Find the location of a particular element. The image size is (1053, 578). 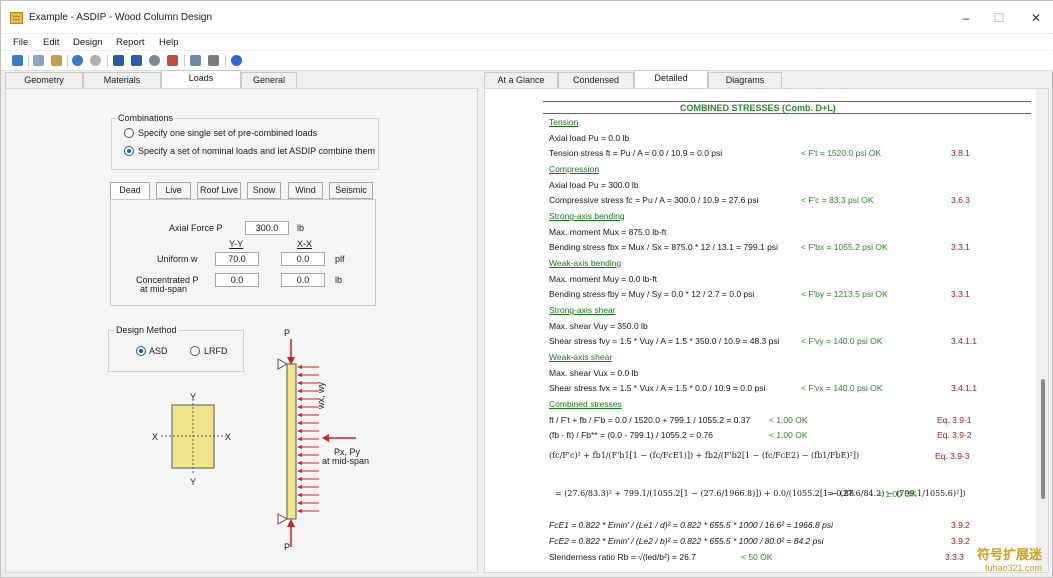

menu-bar: File Edit Design Report Help is located at coordinates (527, 42).